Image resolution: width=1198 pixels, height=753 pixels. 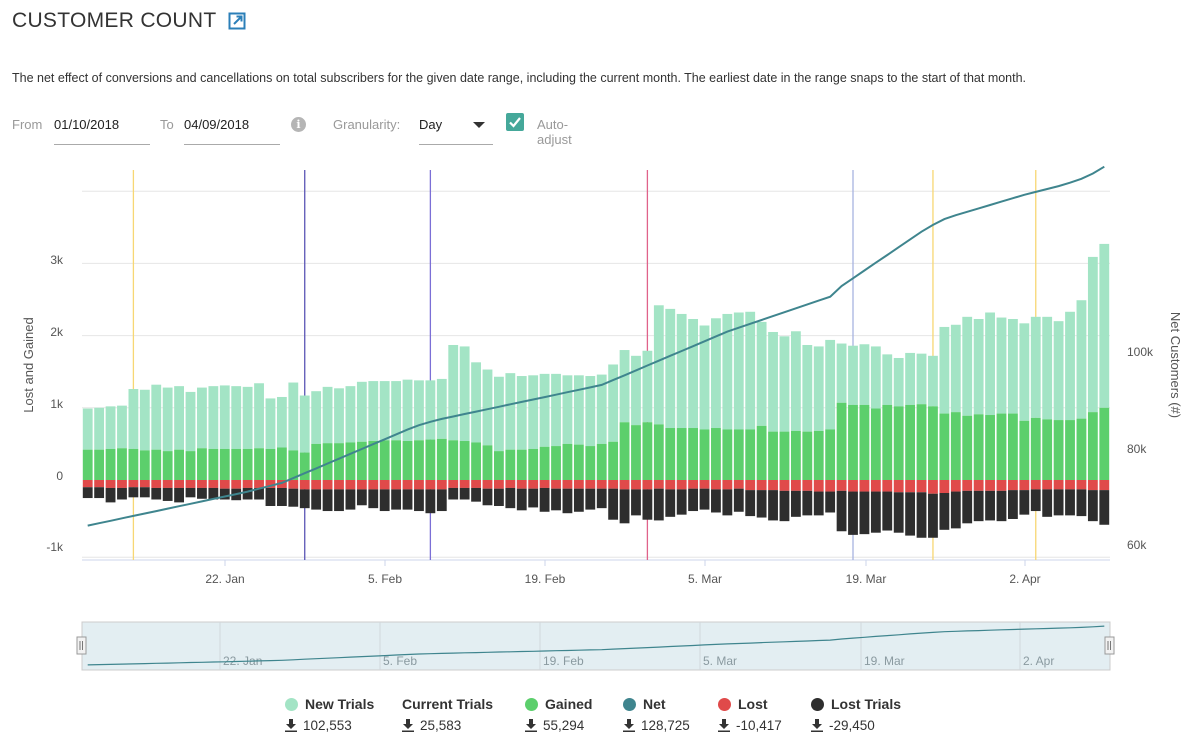 What do you see at coordinates (750, 714) in the screenshot?
I see `legend-item: Lost -10,417` at bounding box center [750, 714].